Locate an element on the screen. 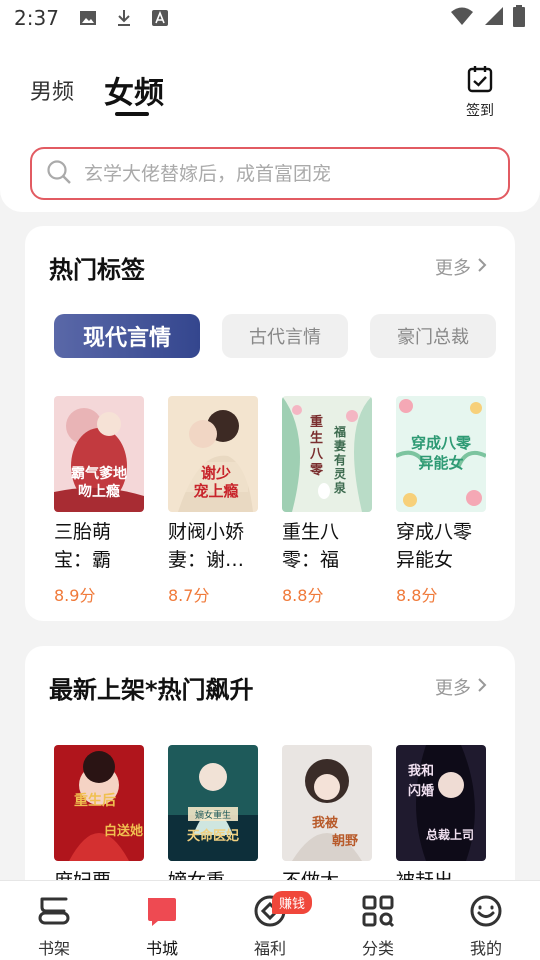 This screenshot has width=540, height=960. svg-text: 八 is located at coordinates (316, 454).